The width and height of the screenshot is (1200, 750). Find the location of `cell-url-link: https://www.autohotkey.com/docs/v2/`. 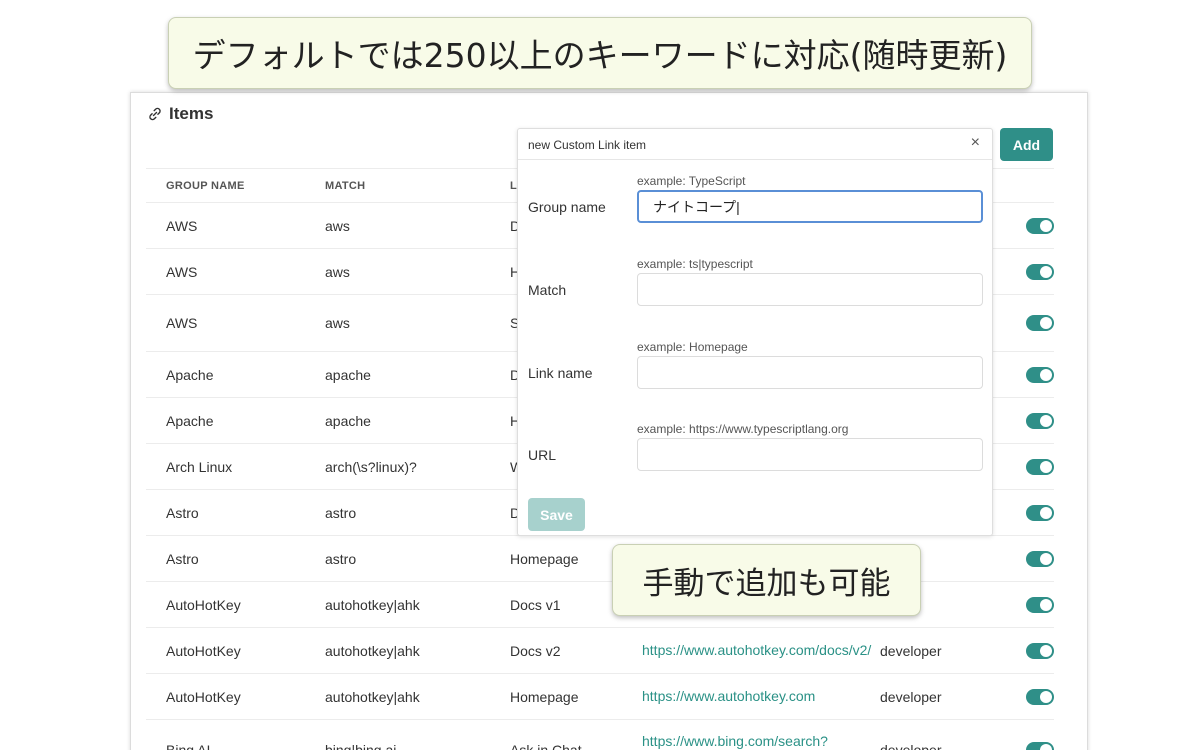

cell-url-link: https://www.autohotkey.com/docs/v2/ is located at coordinates (756, 650).